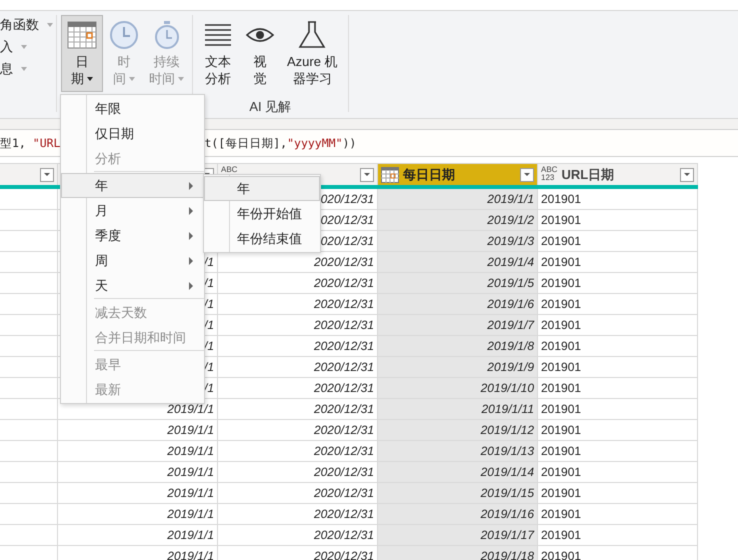  What do you see at coordinates (229, 170) in the screenshot?
I see `type-icon: ABC` at bounding box center [229, 170].